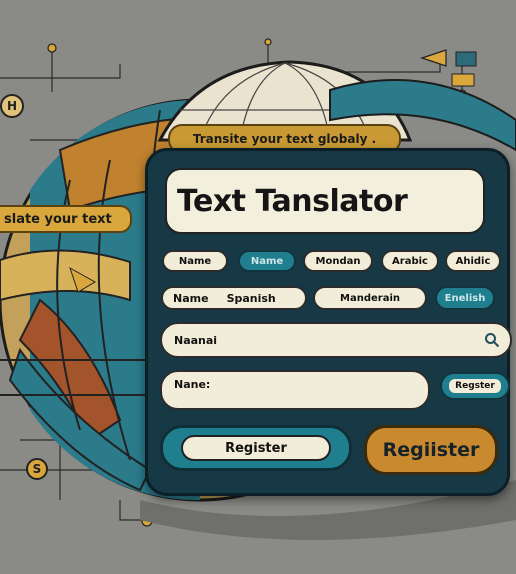 The height and width of the screenshot is (574, 516). I want to click on name-field-label: Nane:, so click(192, 384).